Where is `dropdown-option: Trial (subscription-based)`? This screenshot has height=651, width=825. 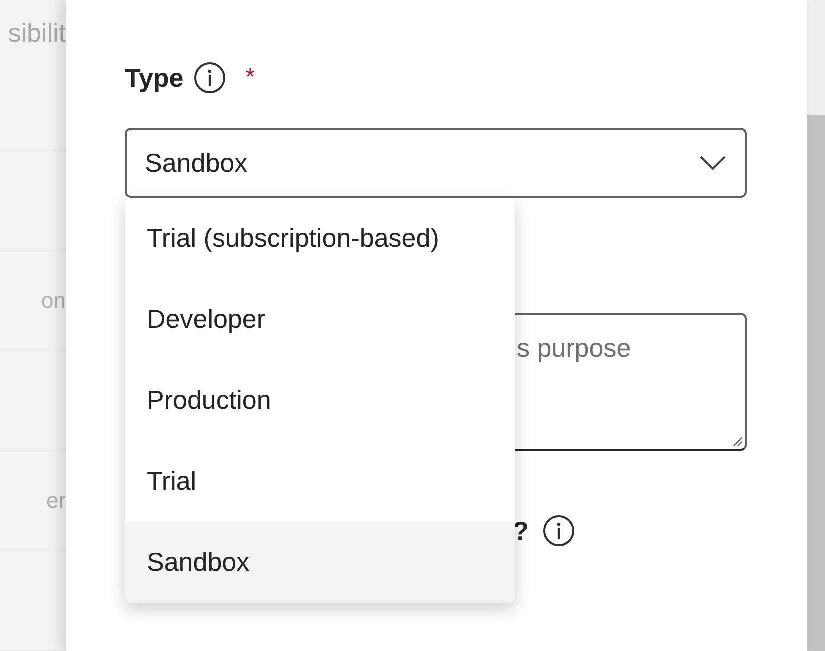
dropdown-option: Trial (subscription-based) is located at coordinates (320, 238).